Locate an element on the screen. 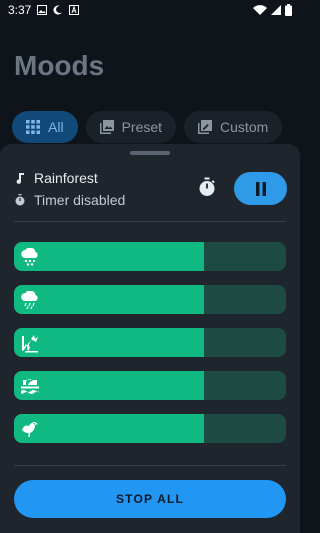  heavy-rain-icon is located at coordinates (30, 300).